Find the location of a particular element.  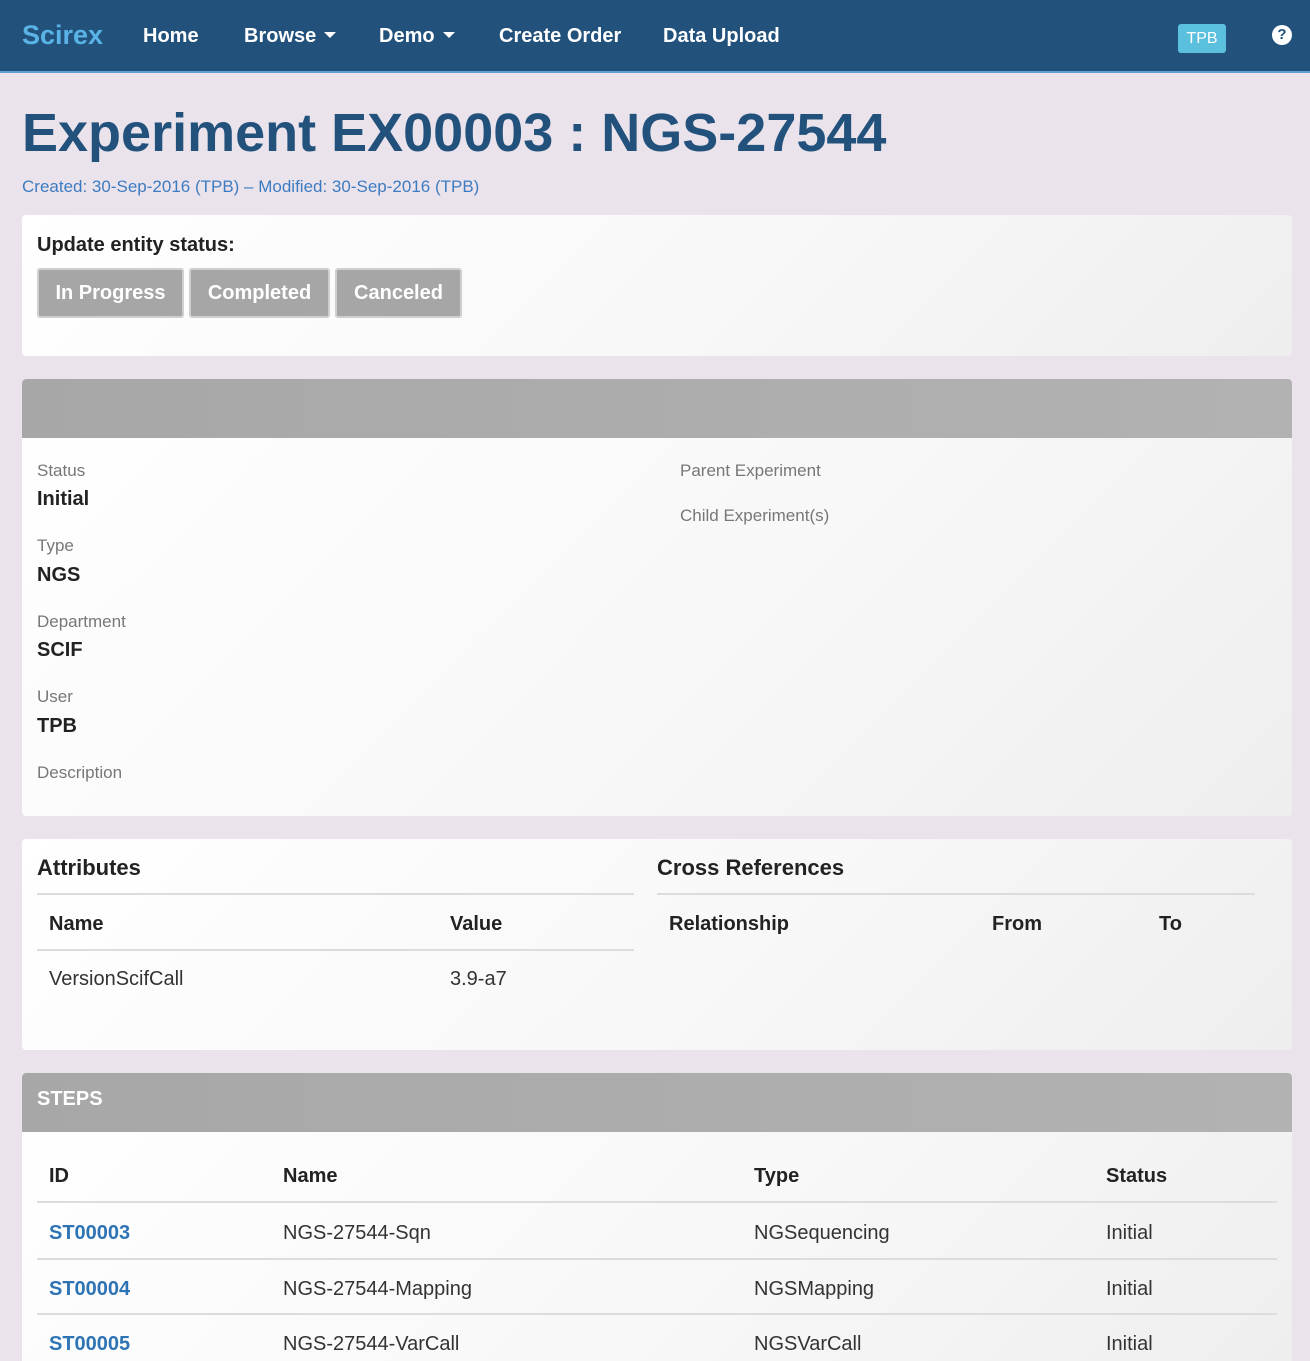

parent-experiment-label: Parent Experiment is located at coordinates (750, 470).